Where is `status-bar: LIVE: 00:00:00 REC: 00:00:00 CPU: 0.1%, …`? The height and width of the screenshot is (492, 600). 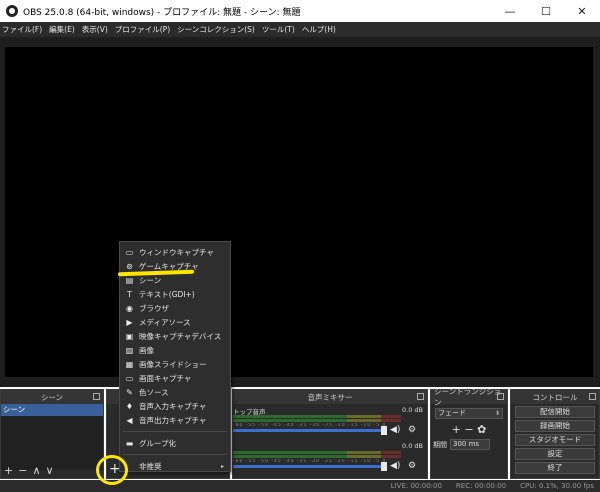
status-bar: LIVE: 00:00:00 REC: 00:00:00 CPU: 0.1%, … is located at coordinates (300, 486).